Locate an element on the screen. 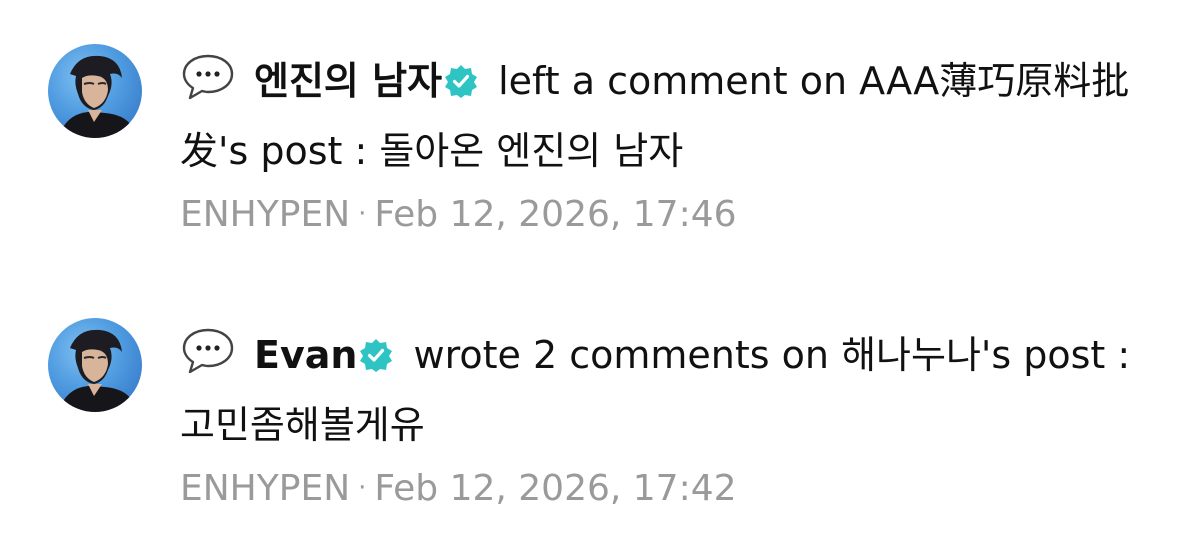 The height and width of the screenshot is (544, 1200). timestamp: Feb 12, 2026, 17:46 is located at coordinates (555, 214).